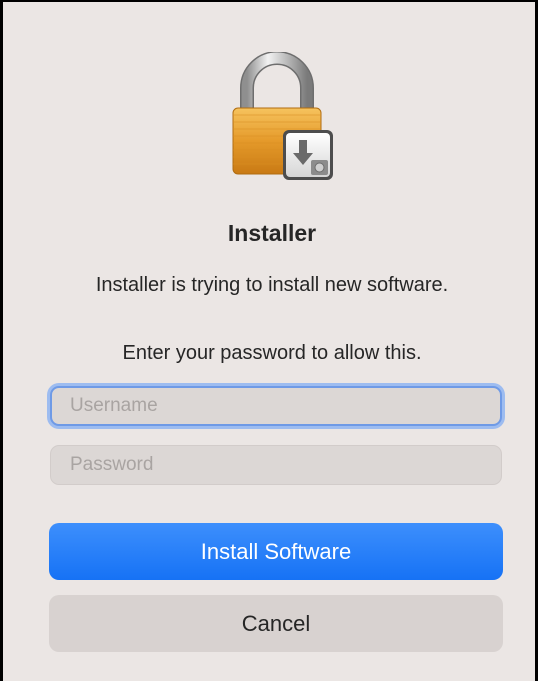 This screenshot has width=538, height=681. I want to click on install-software-label: Install Software, so click(276, 551).